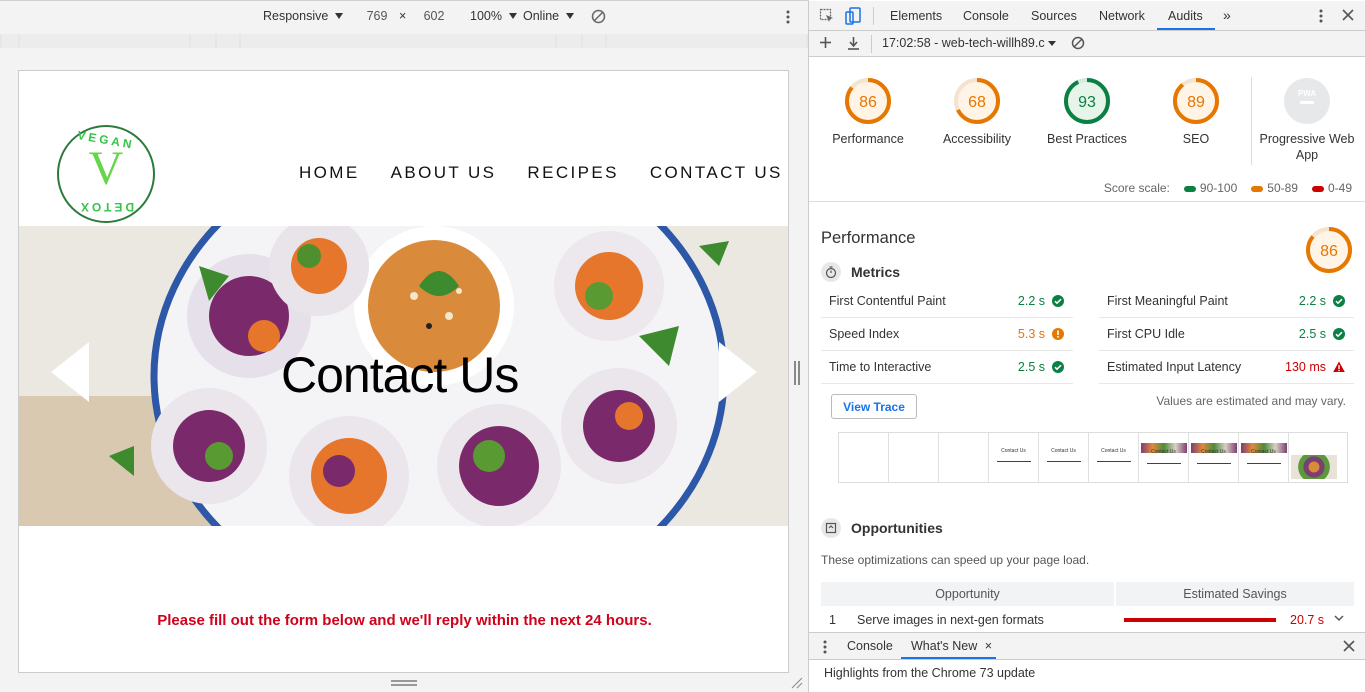  What do you see at coordinates (1054, 16) in the screenshot?
I see `tab-sources: Sources` at bounding box center [1054, 16].